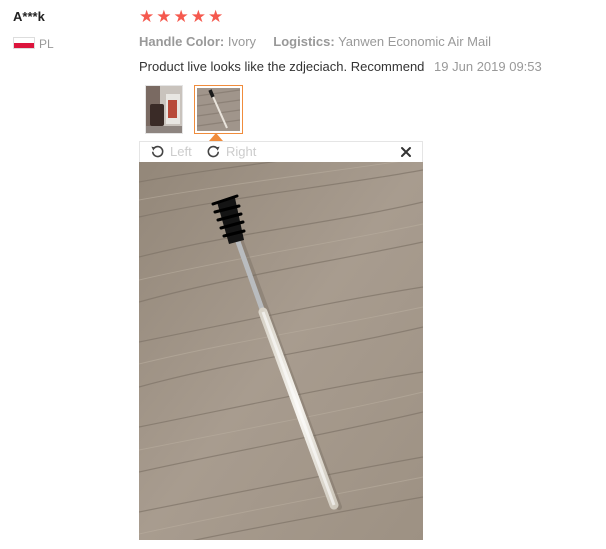 The width and height of the screenshot is (606, 549). Describe the element at coordinates (213, 151) in the screenshot. I see `rotate-right-icon` at that location.